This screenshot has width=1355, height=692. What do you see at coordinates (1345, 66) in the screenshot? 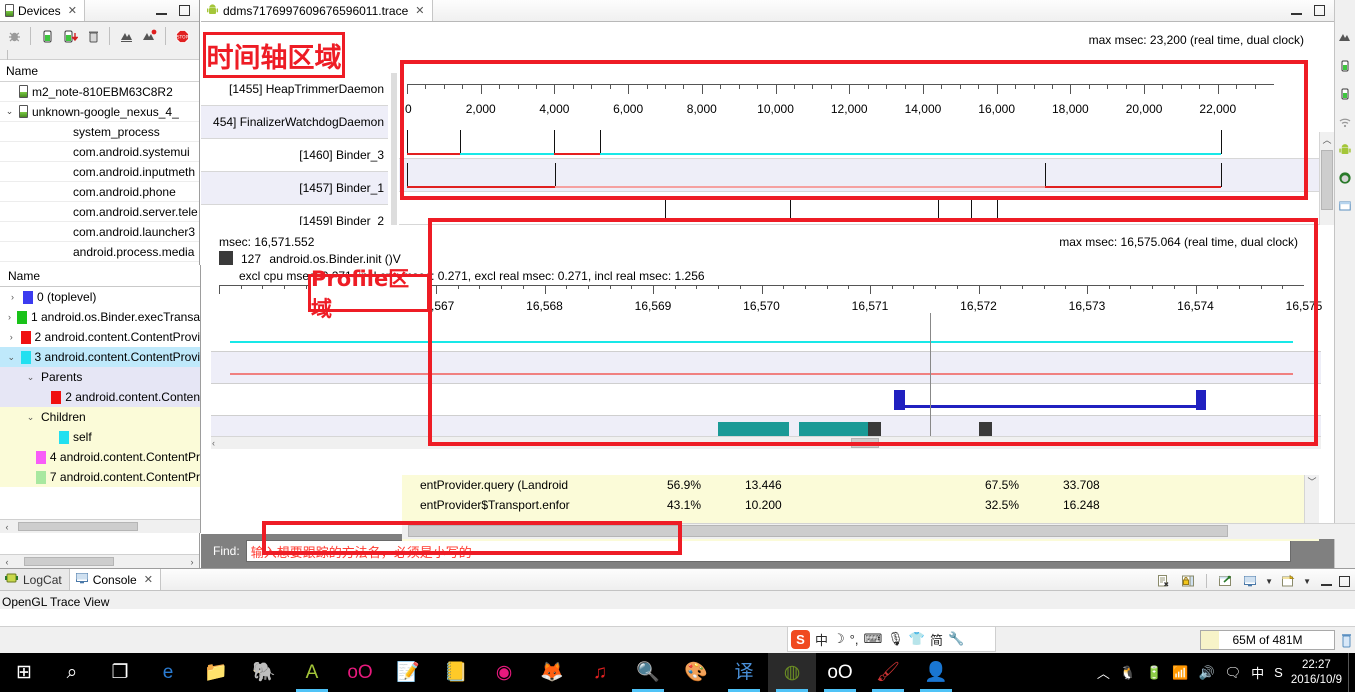
I see `heap-icon` at bounding box center [1345, 66].